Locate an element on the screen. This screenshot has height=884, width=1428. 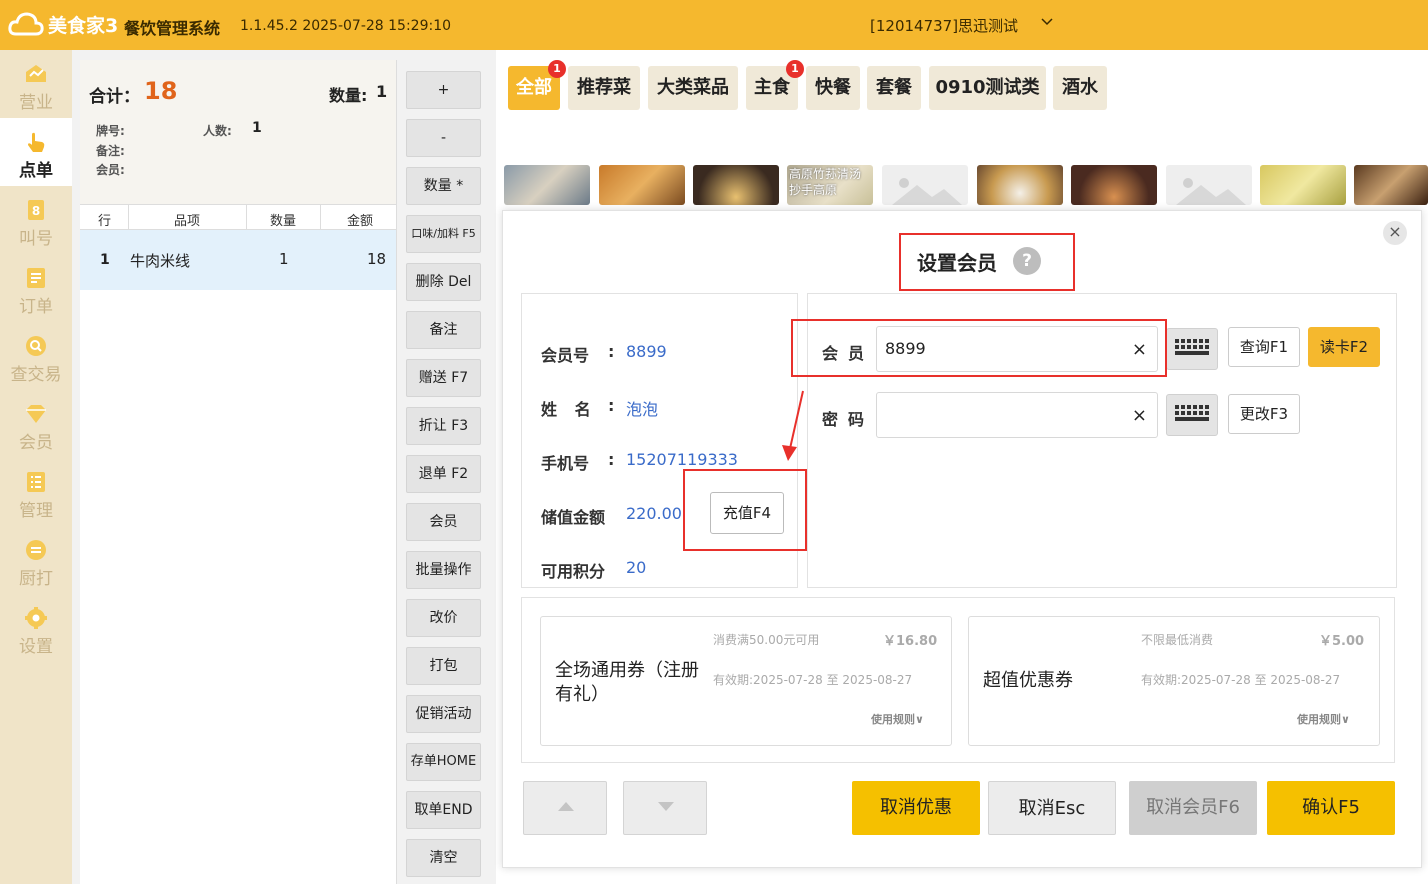
dish-caption: 高原竹荪清汤抄手高原 is located at coordinates (825, 182).